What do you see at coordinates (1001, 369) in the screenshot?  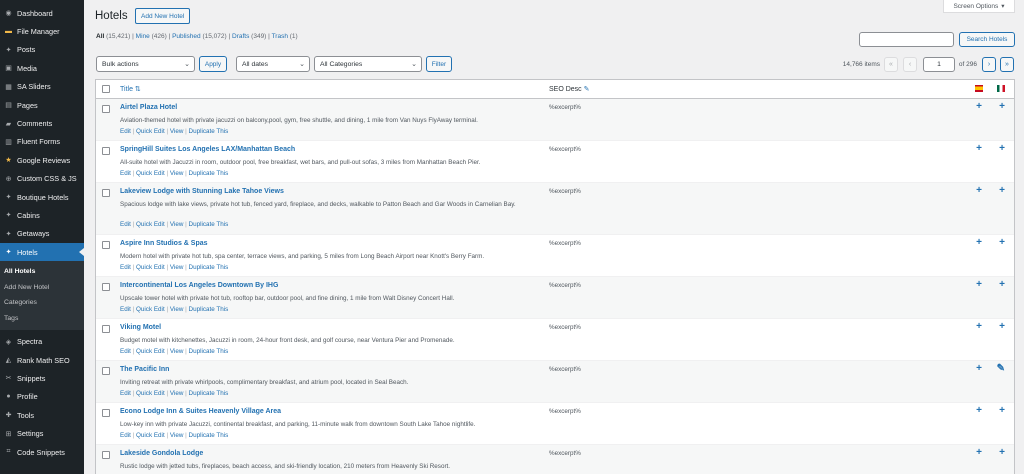 I see `edit-translation-icon: ✎` at bounding box center [1001, 369].